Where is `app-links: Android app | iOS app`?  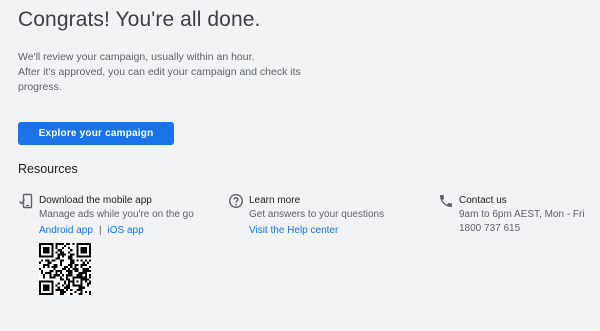 app-links: Android app | iOS app is located at coordinates (116, 229).